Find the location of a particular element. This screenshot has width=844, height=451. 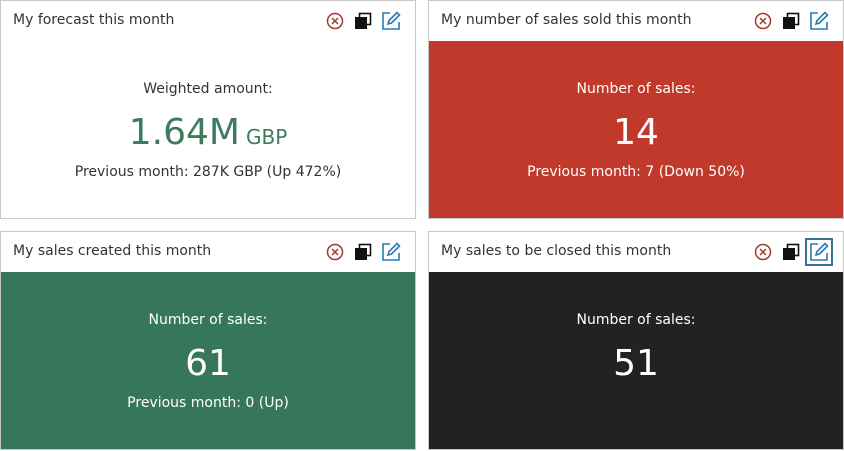

previous-month-text: Previous month: 0 (Up) is located at coordinates (208, 403).